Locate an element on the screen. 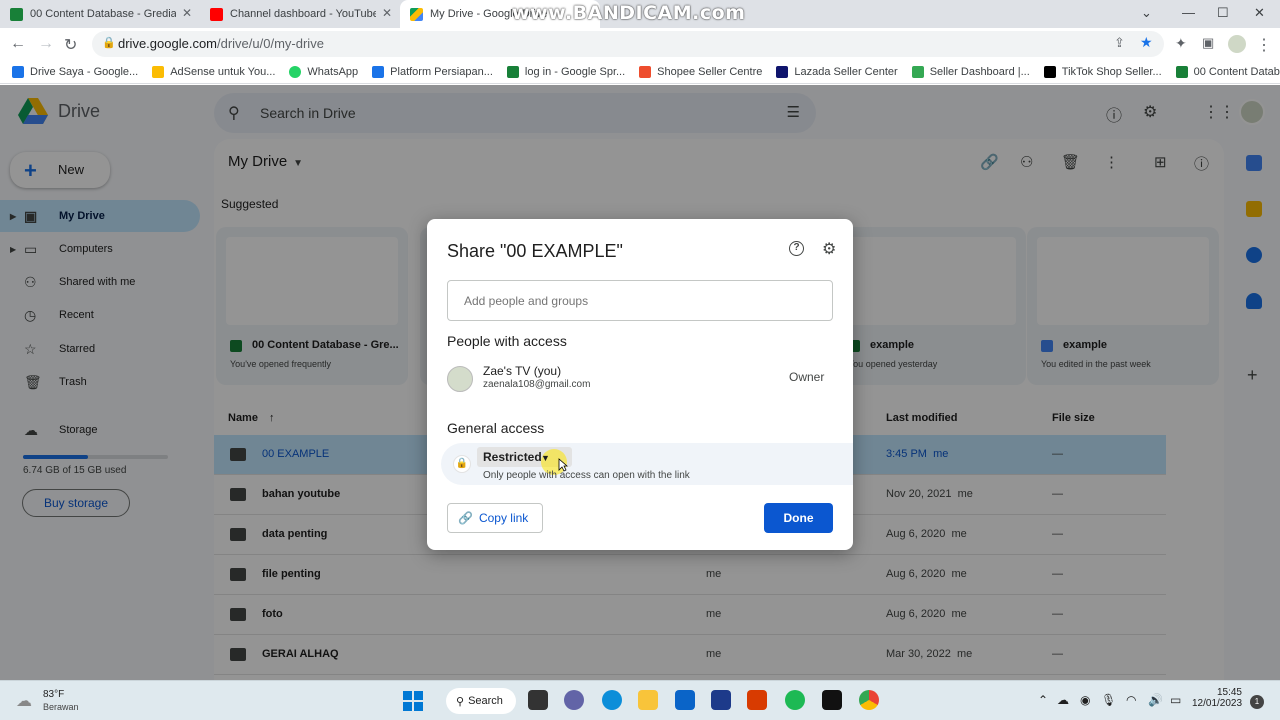  adsense-icon is located at coordinates (158, 71).